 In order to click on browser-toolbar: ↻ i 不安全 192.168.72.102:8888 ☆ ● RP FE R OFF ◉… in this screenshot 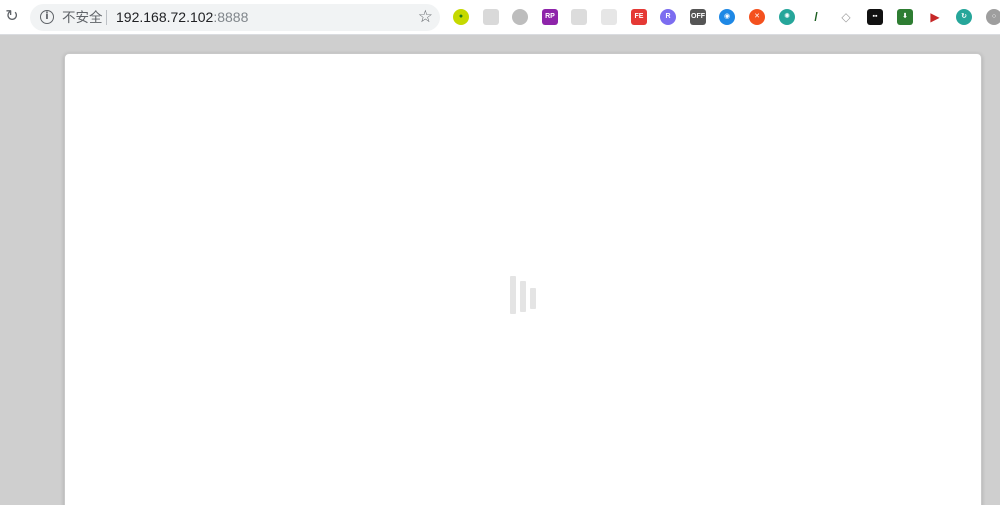, I will do `click(500, 17)`.